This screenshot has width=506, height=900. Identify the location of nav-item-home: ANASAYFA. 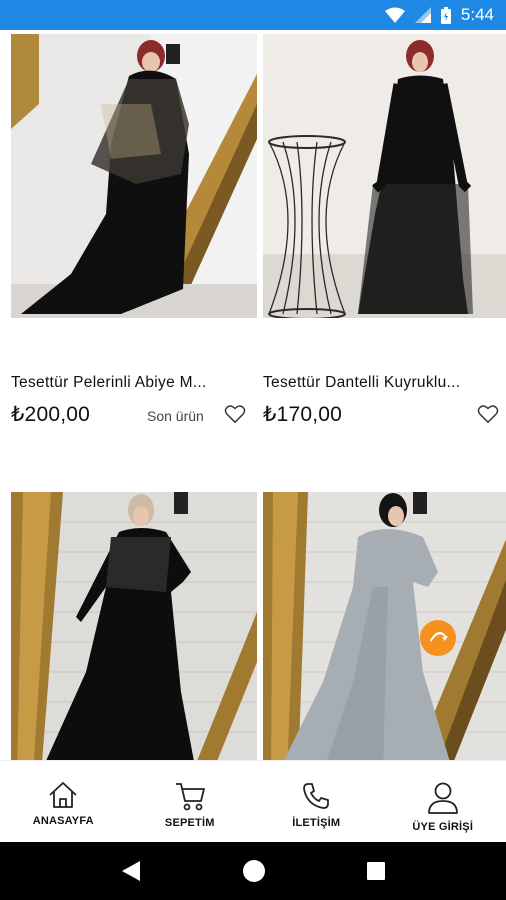
(63, 801).